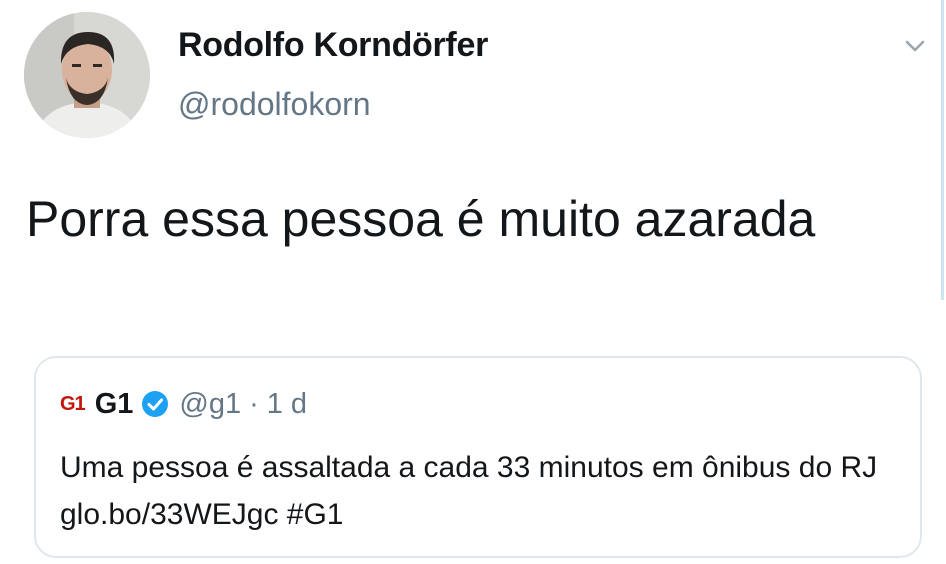  Describe the element at coordinates (333, 45) in the screenshot. I see `author-name: Rodolfo Korndörfer` at that location.